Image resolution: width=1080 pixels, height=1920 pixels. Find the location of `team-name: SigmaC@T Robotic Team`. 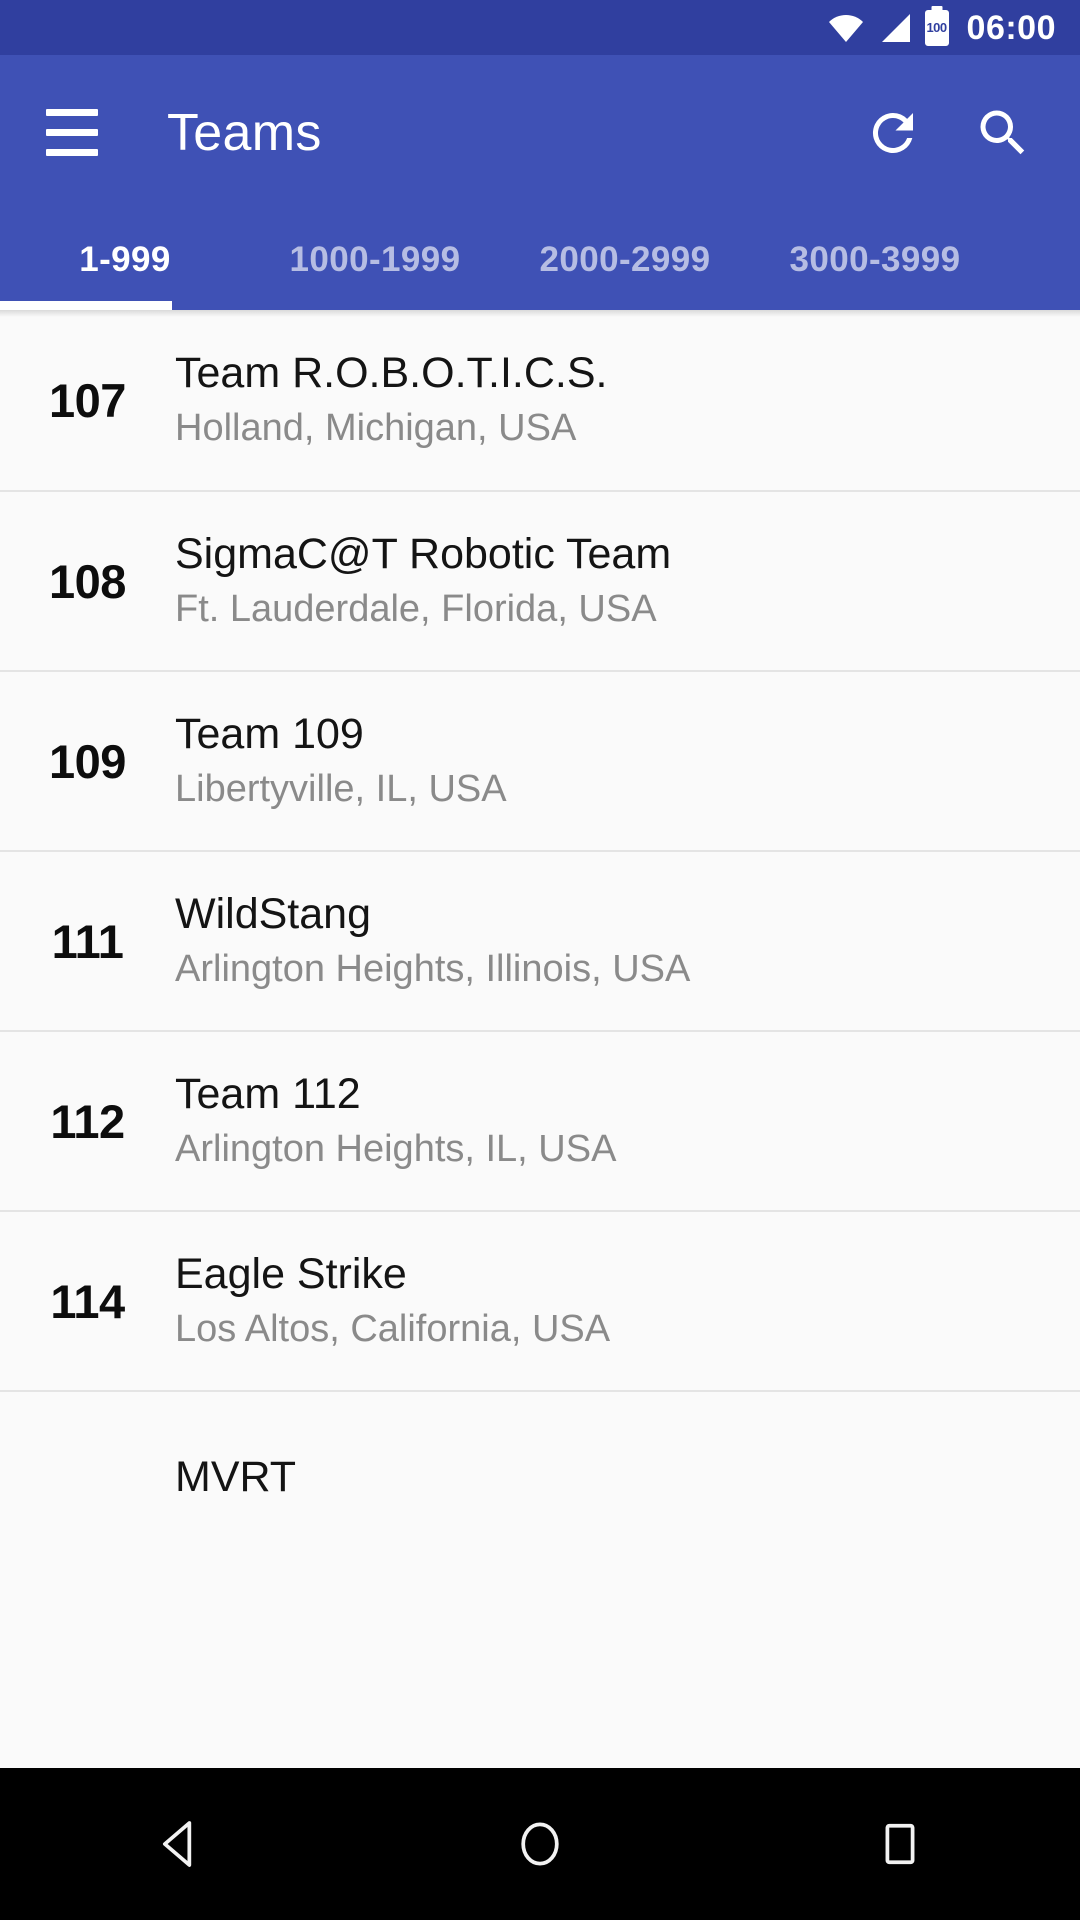

team-name: SigmaC@T Robotic Team is located at coordinates (423, 554).